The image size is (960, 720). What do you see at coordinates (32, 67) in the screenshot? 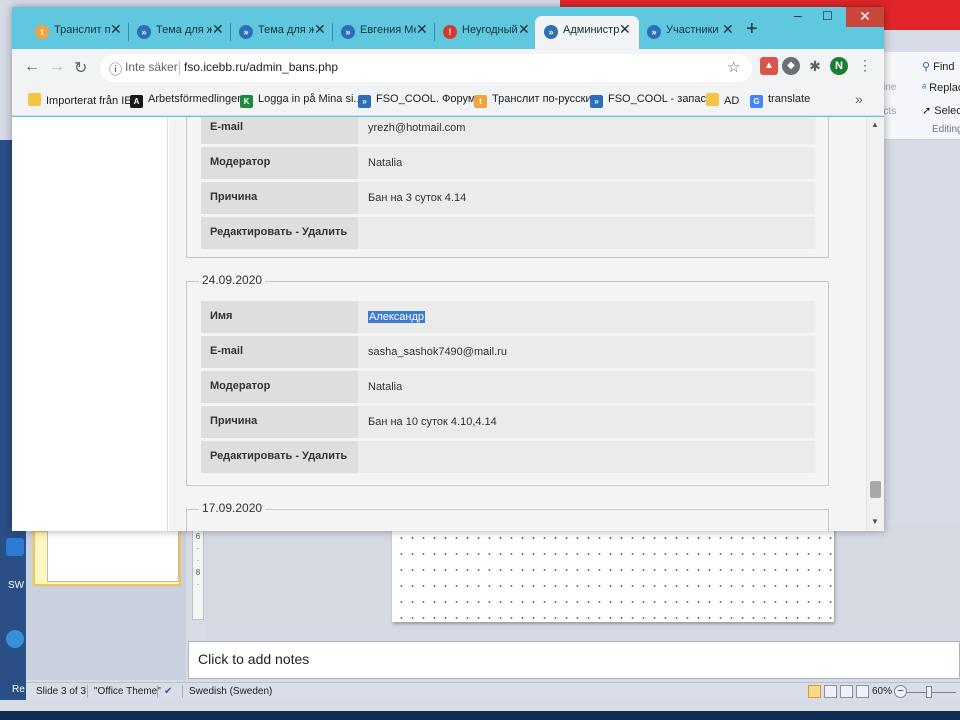
I see `back-button: ←` at bounding box center [32, 67].